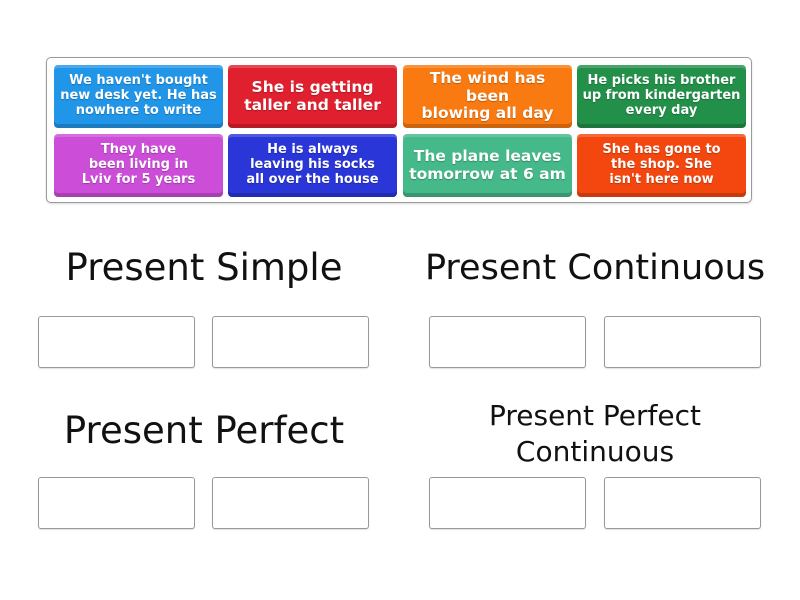  Describe the element at coordinates (204, 267) in the screenshot. I see `category-title-present-simple: Present Simple` at that location.